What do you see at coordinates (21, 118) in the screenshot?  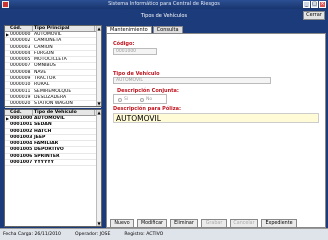 I see `cell-code: 0001000` at bounding box center [21, 118].